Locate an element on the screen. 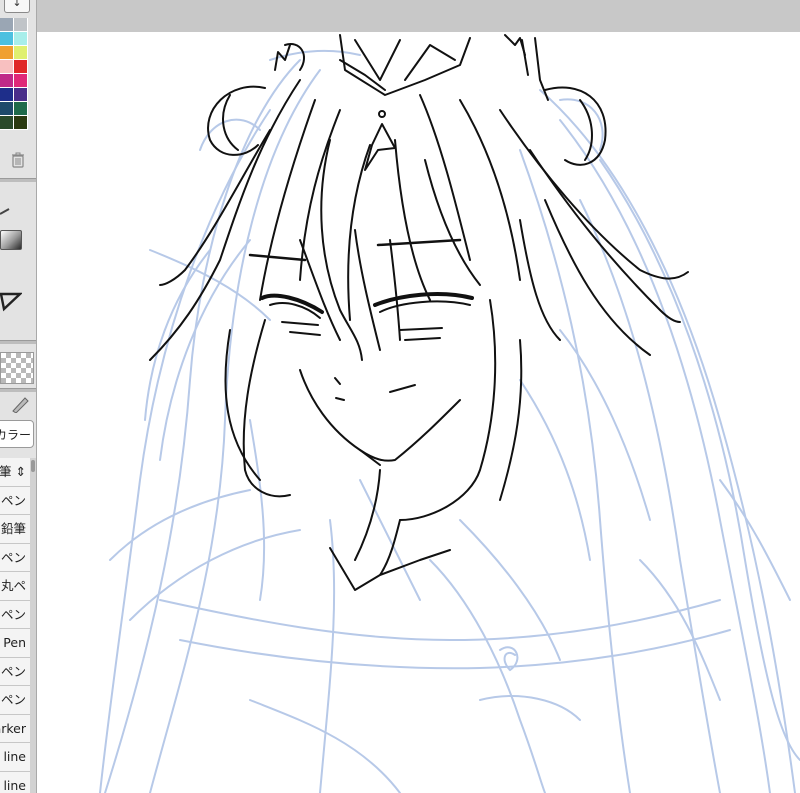  brush-list-item: 丸ペ is located at coordinates (15, 586).